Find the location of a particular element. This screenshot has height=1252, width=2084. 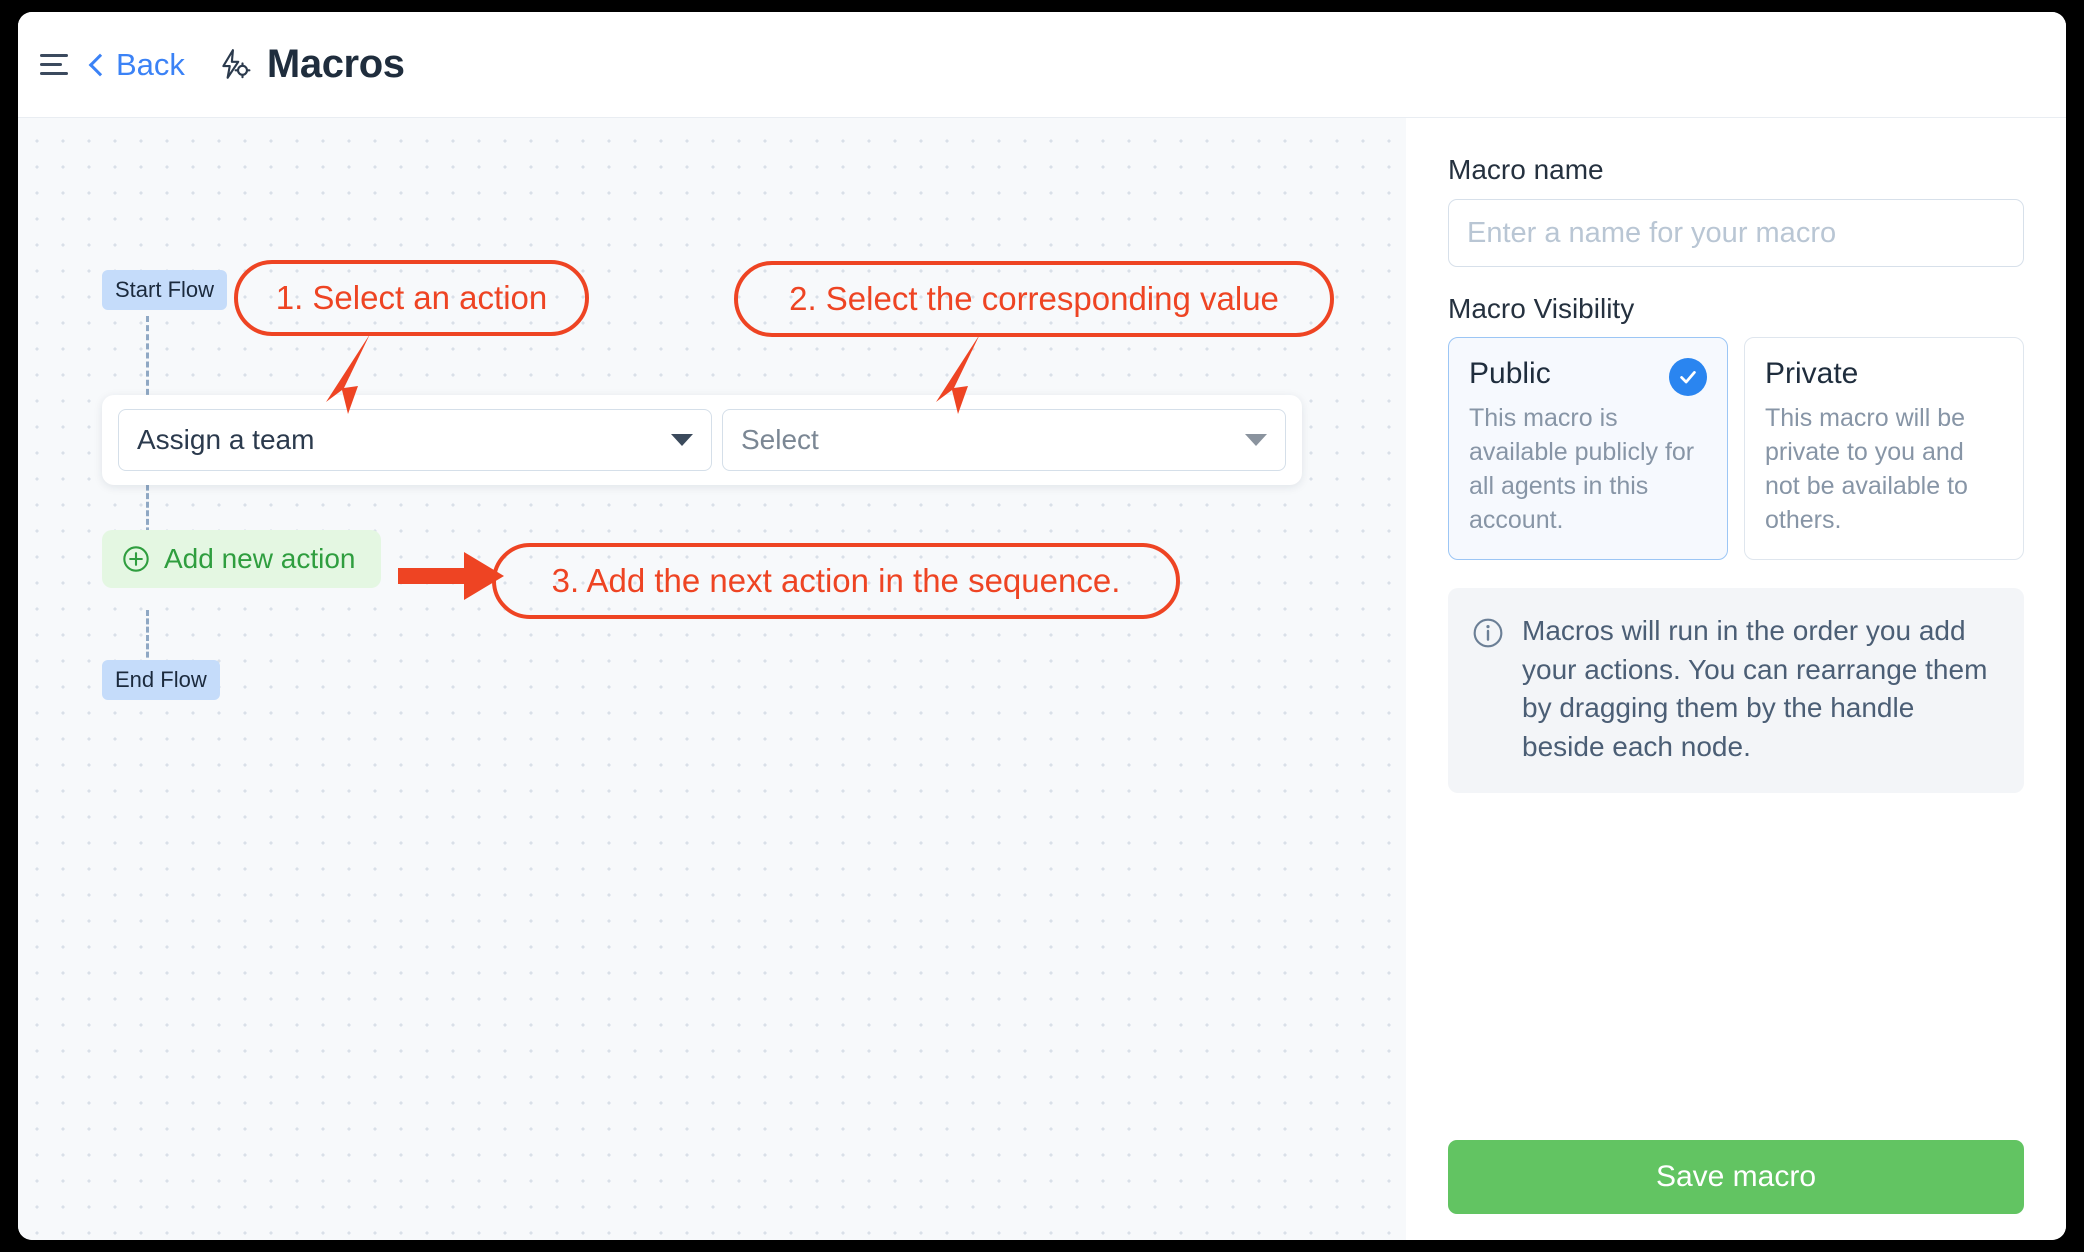

info-circle-icon is located at coordinates (1488, 633).